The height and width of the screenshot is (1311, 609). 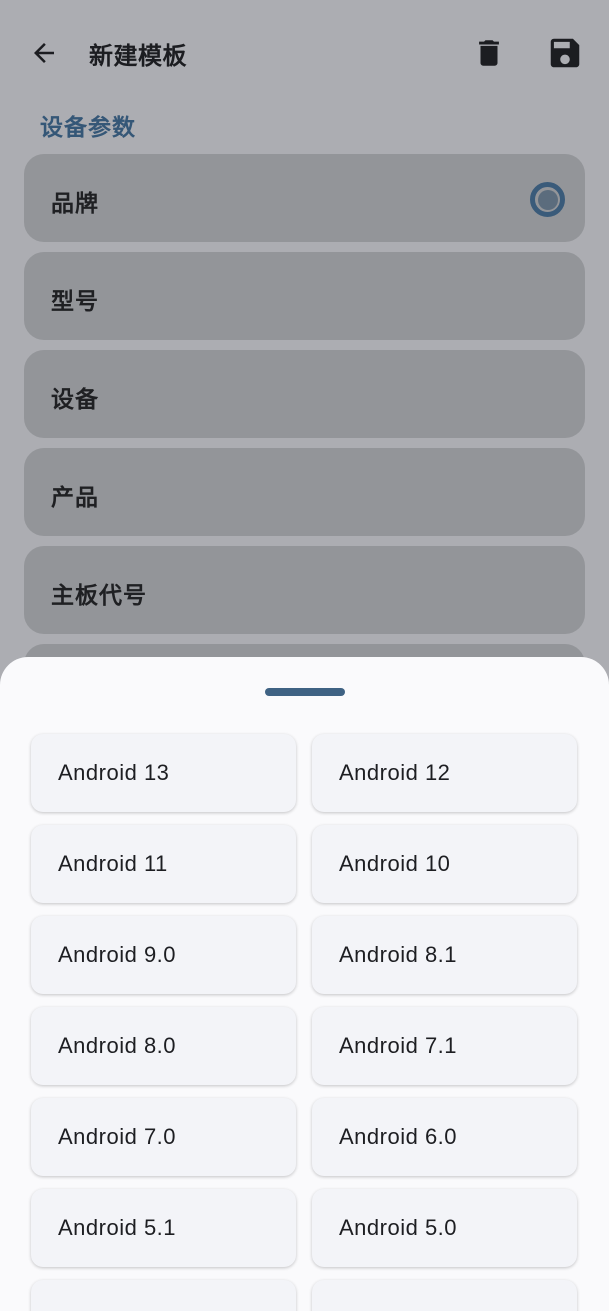 I want to click on field-brand: 品牌, so click(x=304, y=198).